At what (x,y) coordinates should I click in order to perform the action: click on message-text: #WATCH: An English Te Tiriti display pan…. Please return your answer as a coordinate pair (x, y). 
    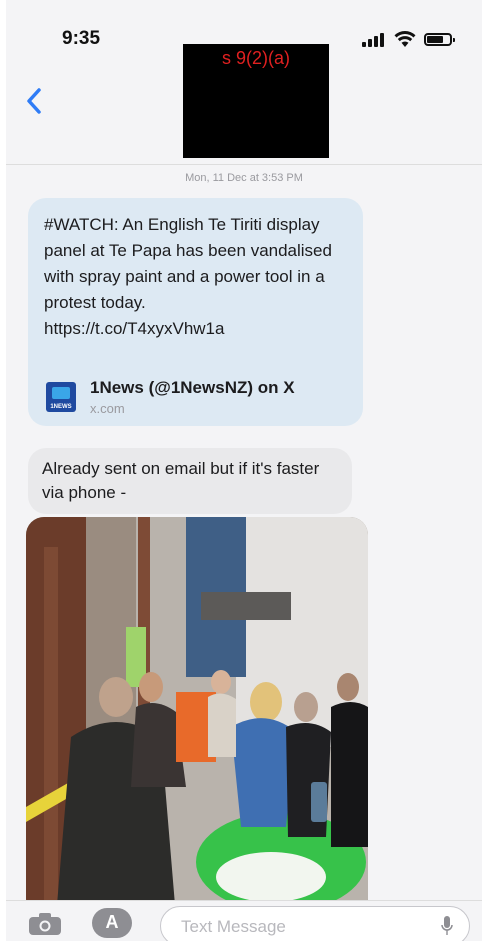
    Looking at the image, I should click on (188, 276).